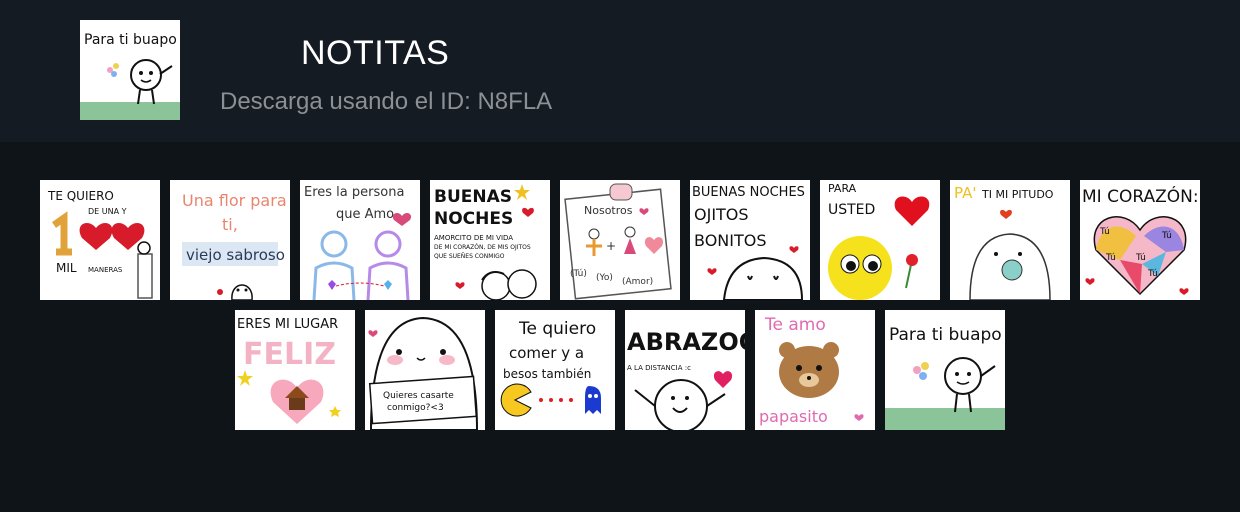 The image size is (1240, 512). I want to click on svg-text: BUENAS NOCHES, so click(748, 192).